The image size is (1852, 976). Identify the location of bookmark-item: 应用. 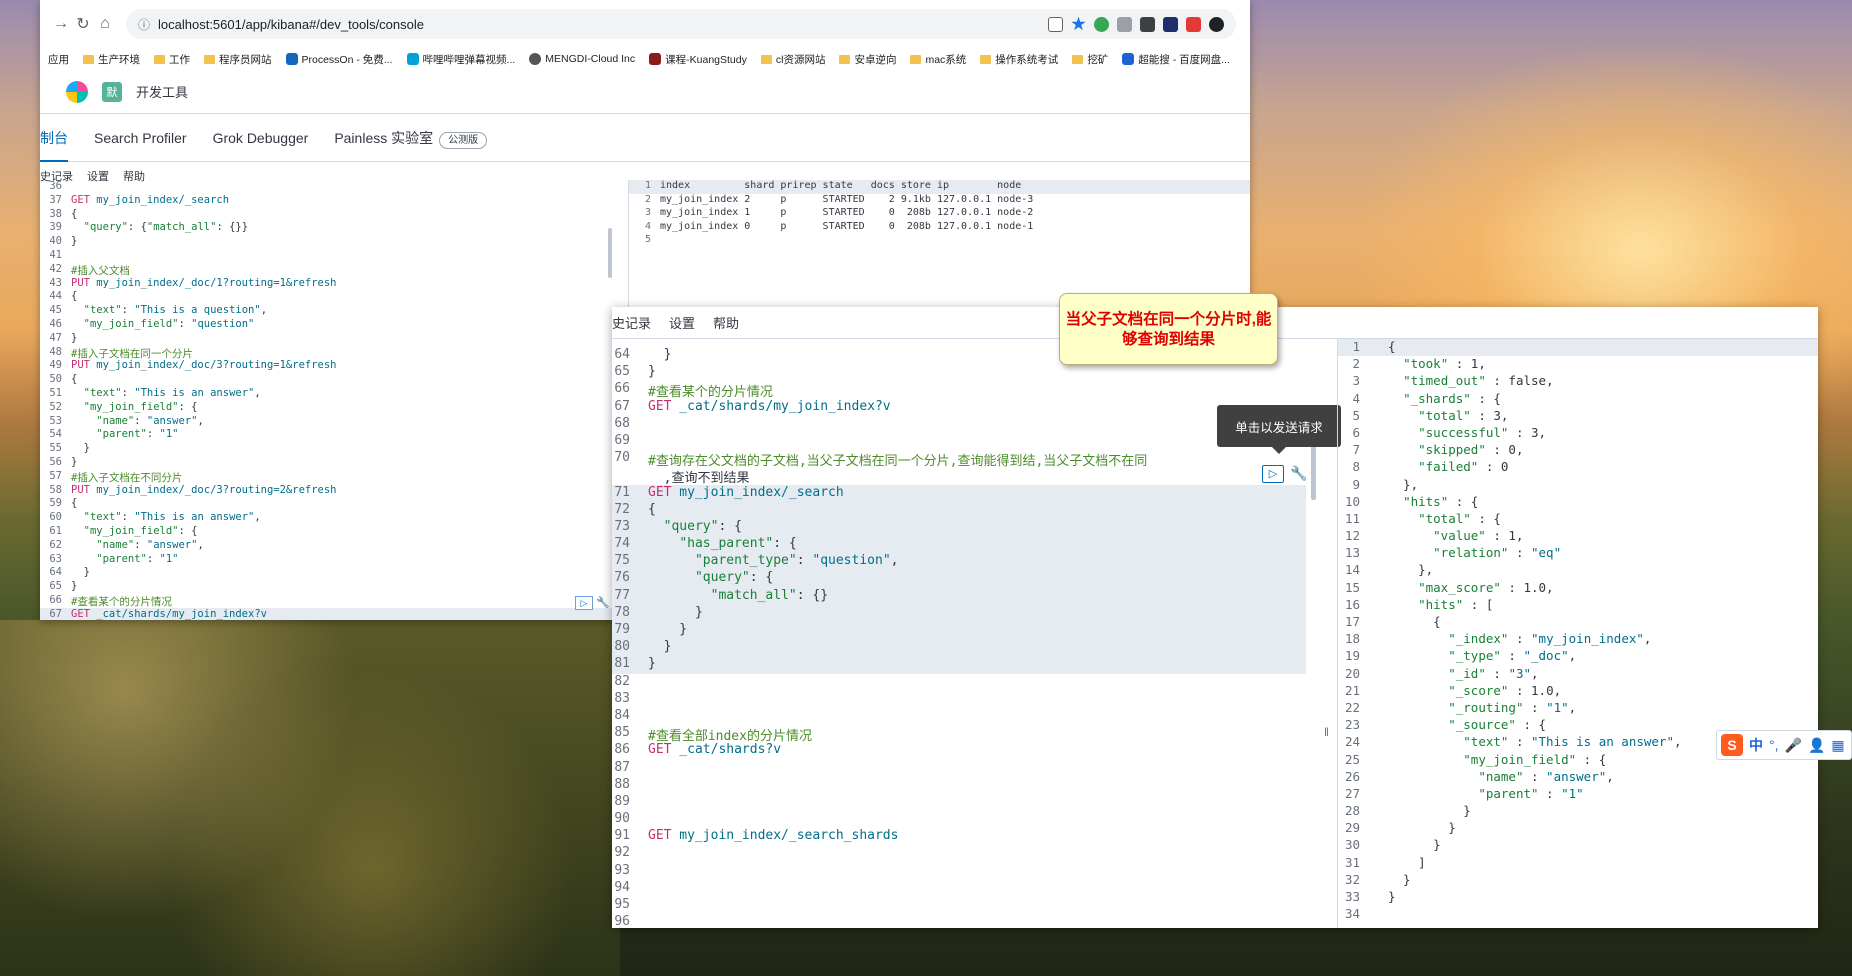
(58, 59).